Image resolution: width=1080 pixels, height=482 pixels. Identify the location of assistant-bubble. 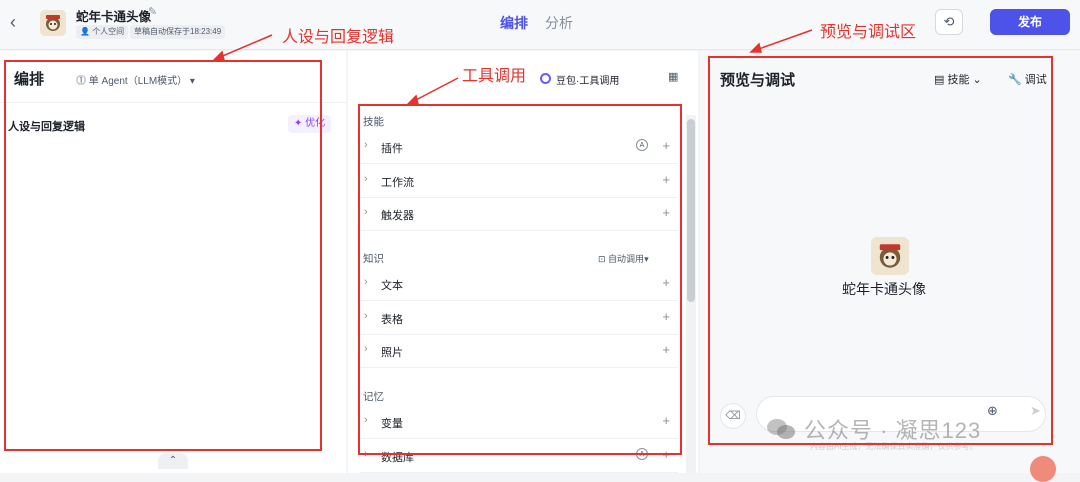
(1043, 469).